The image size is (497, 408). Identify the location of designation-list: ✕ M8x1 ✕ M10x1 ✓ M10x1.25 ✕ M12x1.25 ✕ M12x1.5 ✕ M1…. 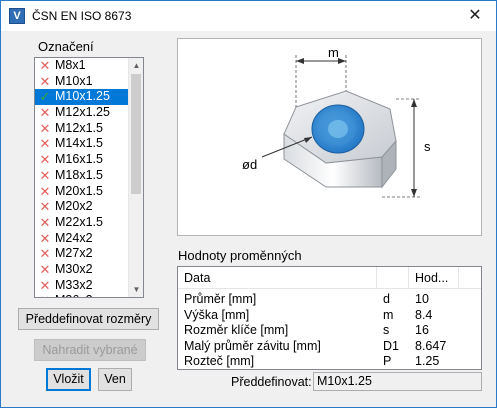
(89, 177).